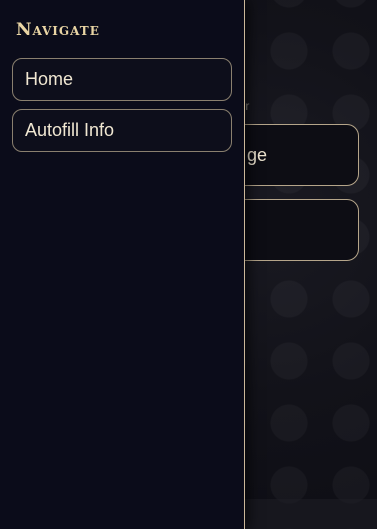 The width and height of the screenshot is (377, 529). What do you see at coordinates (70, 130) in the screenshot?
I see `nav-item-label: Autofill Info` at bounding box center [70, 130].